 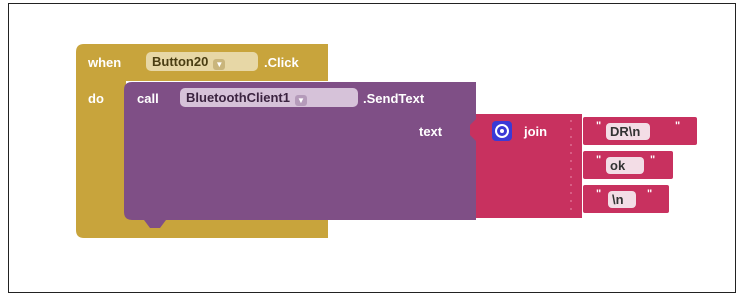 What do you see at coordinates (526, 166) in the screenshot?
I see `join-block-shape` at bounding box center [526, 166].